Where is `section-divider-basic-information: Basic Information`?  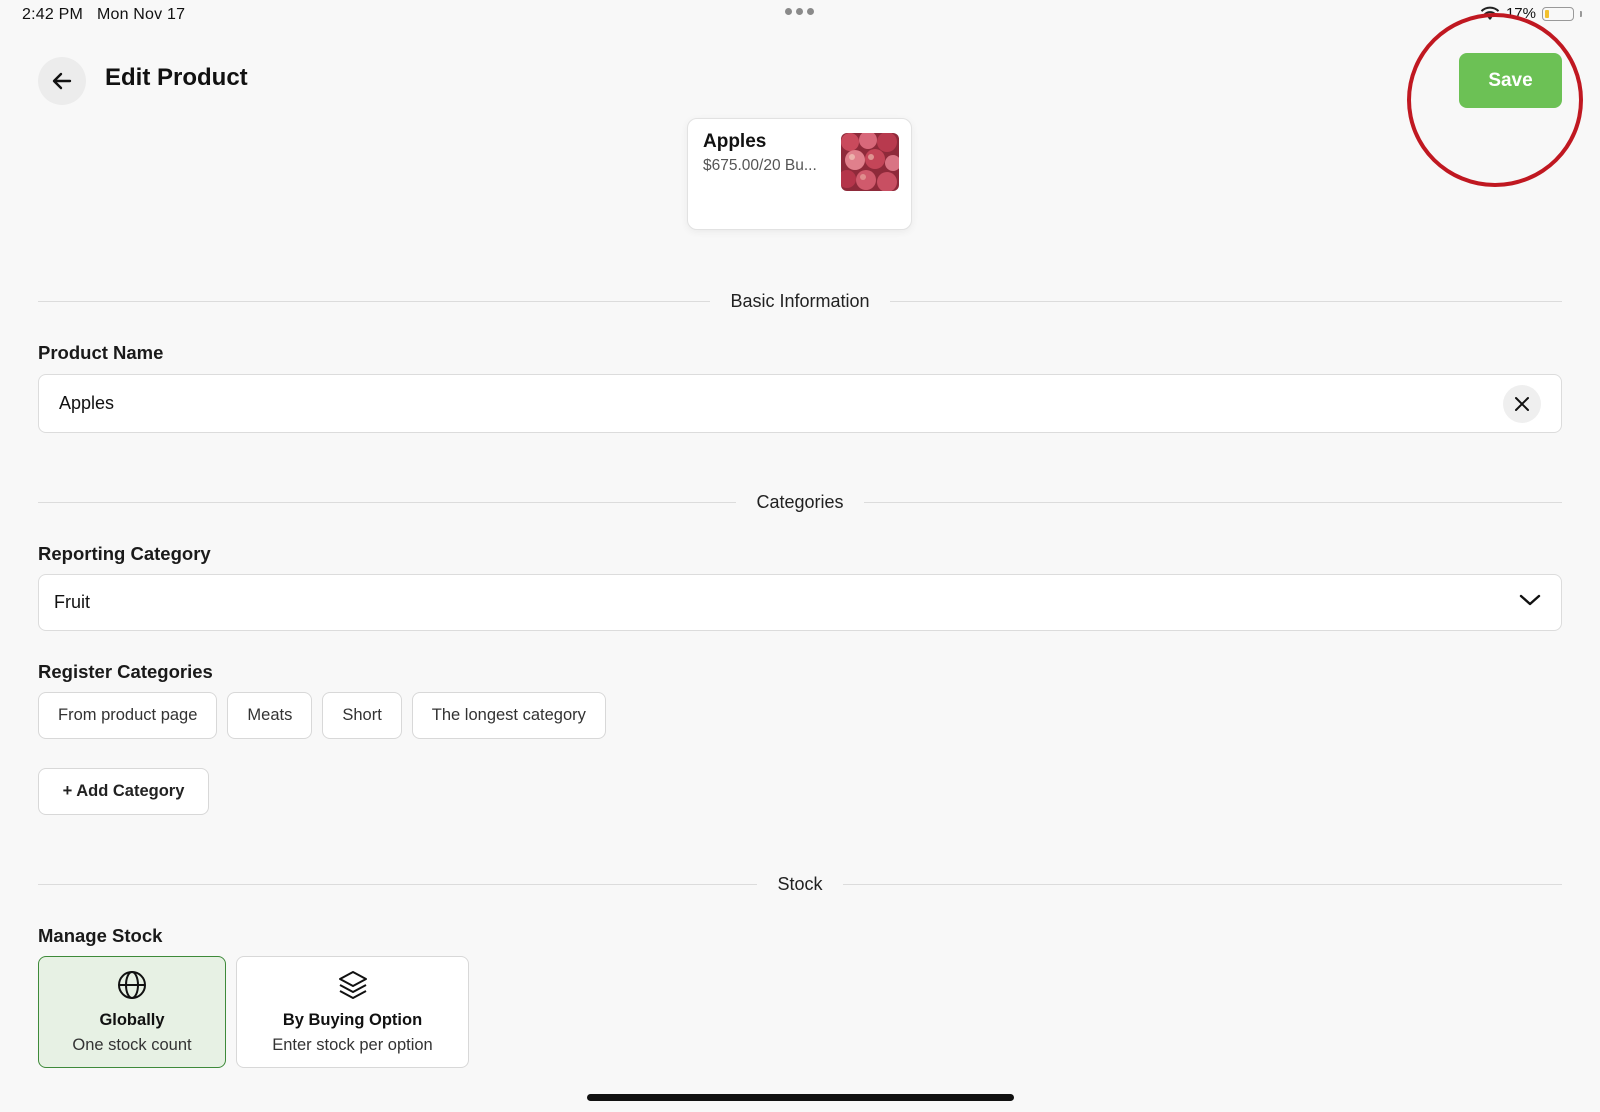
section-divider-basic-information: Basic Information is located at coordinates (800, 301).